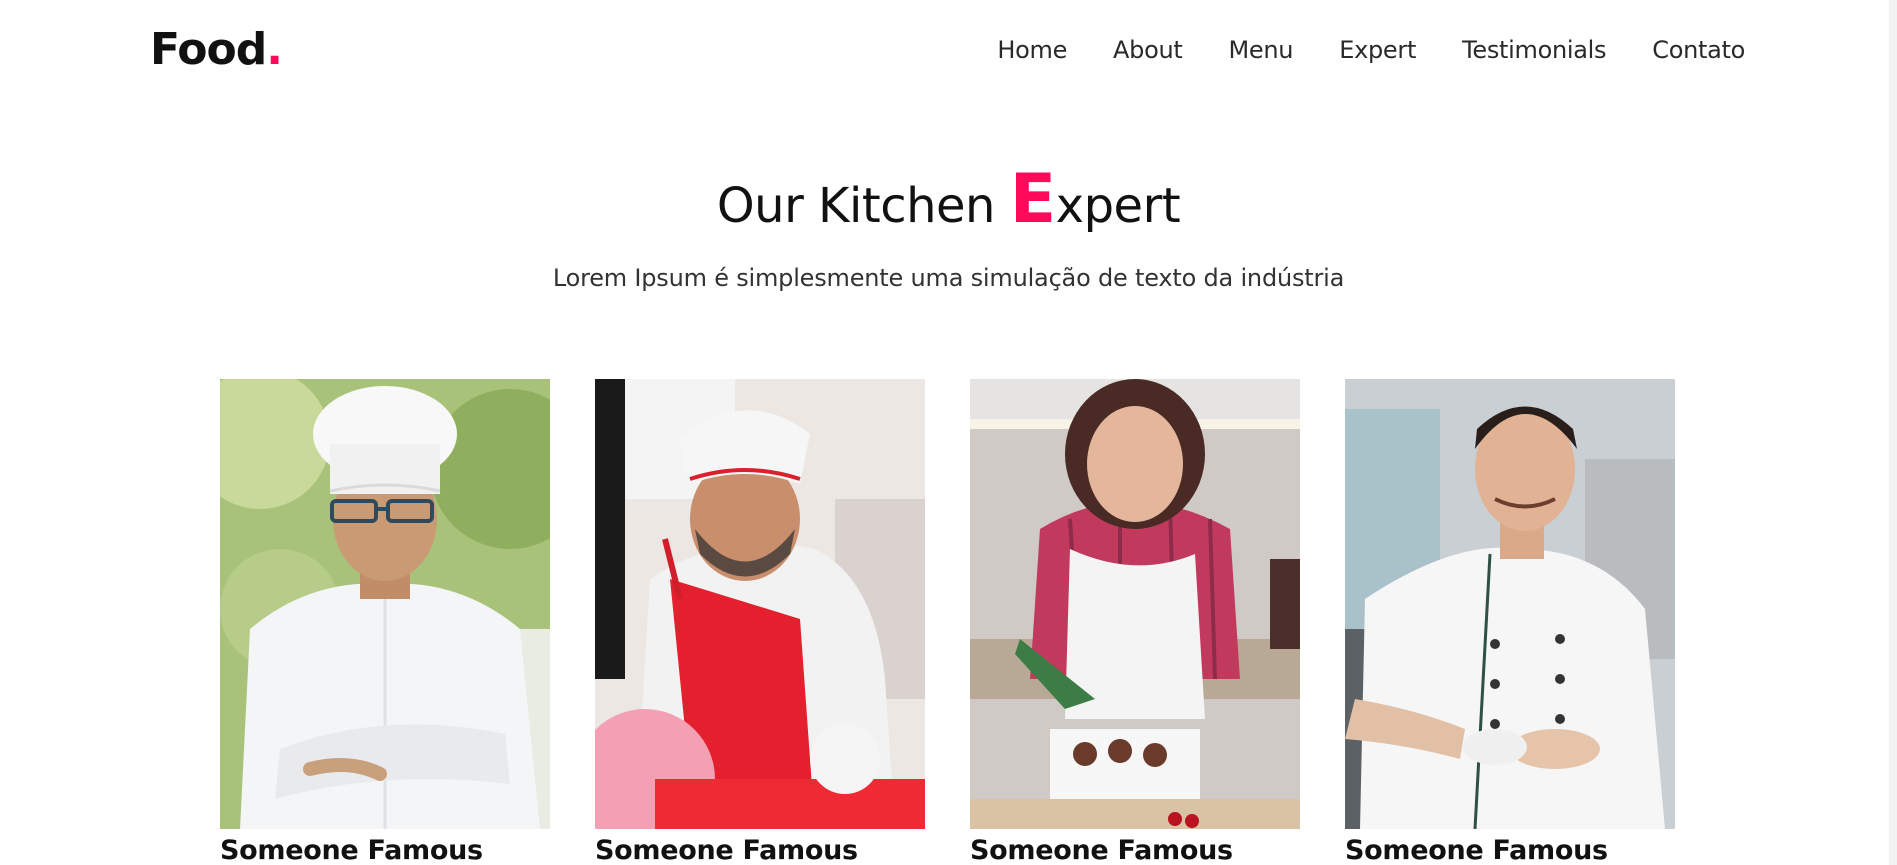  I want to click on chef-photo-white-hat-glasses, so click(385, 604).